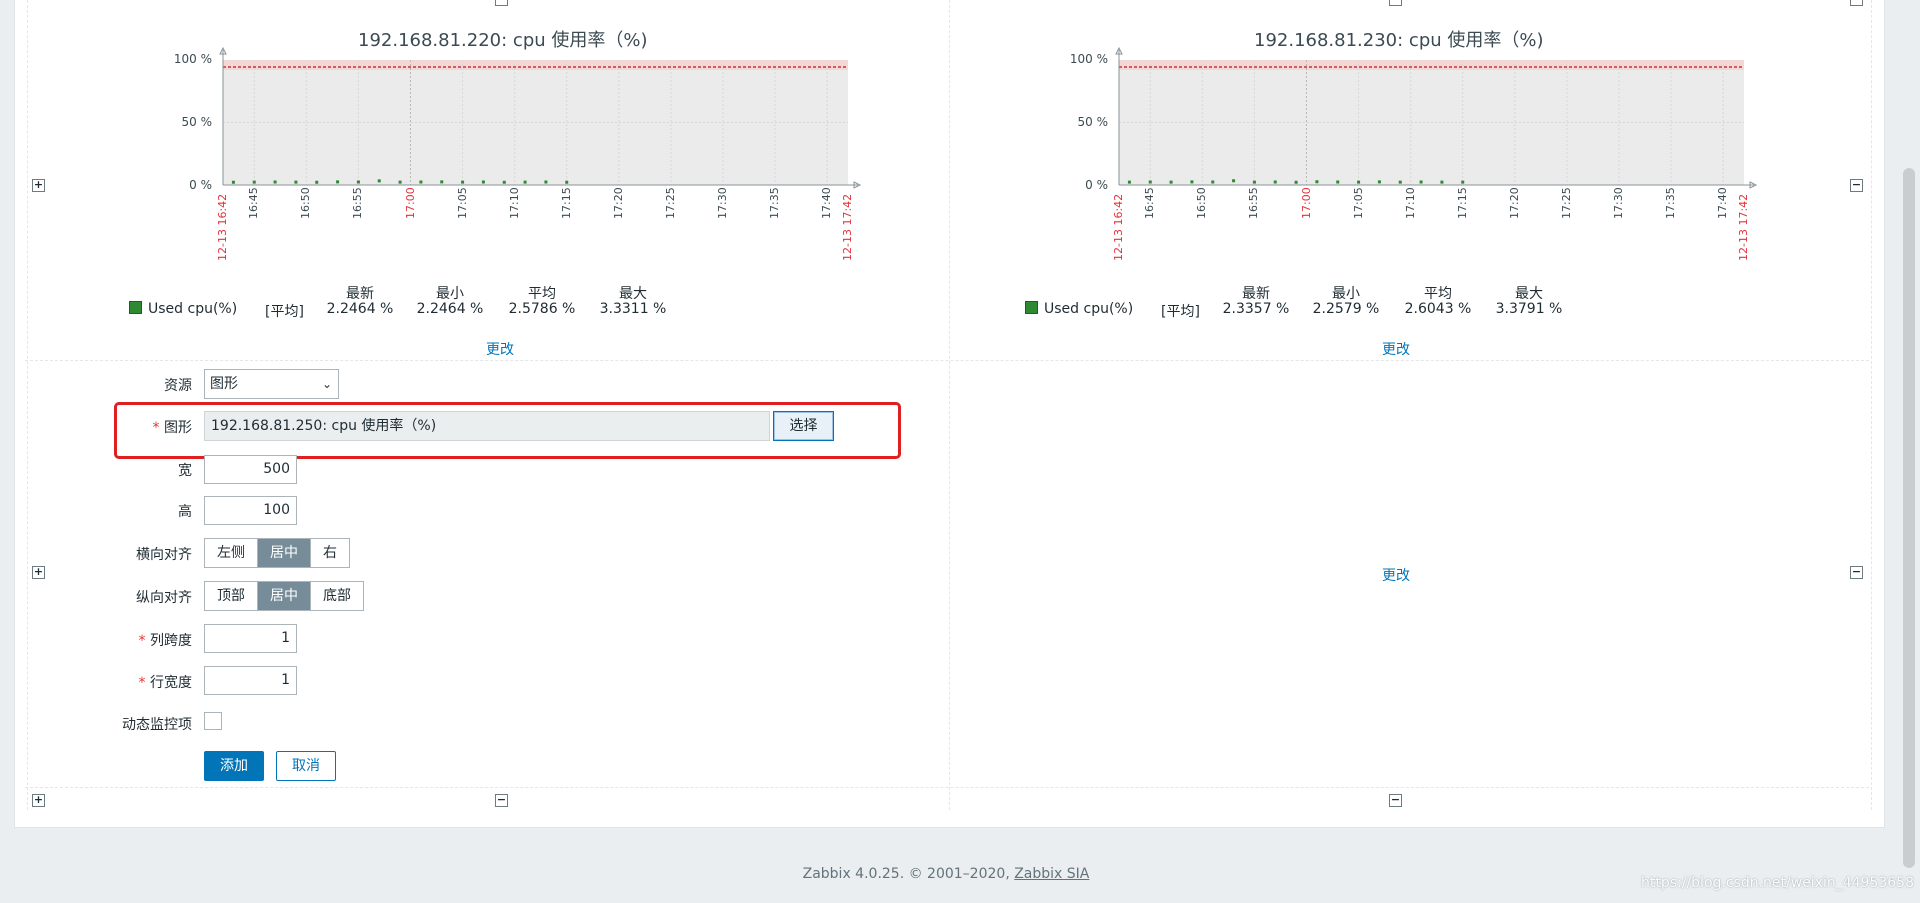  I want to click on y-tick-label: 100 %, so click(1088, 59).